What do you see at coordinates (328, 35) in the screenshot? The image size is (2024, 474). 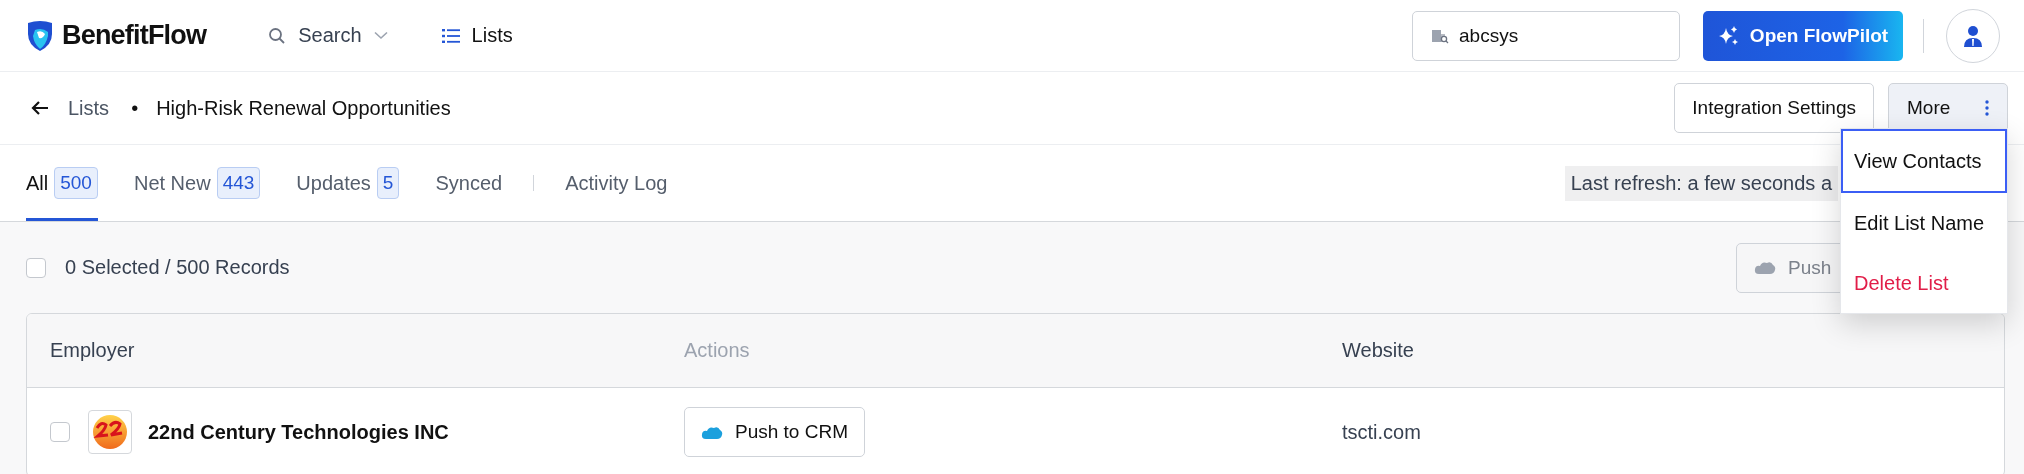 I see `nav-link: Search` at bounding box center [328, 35].